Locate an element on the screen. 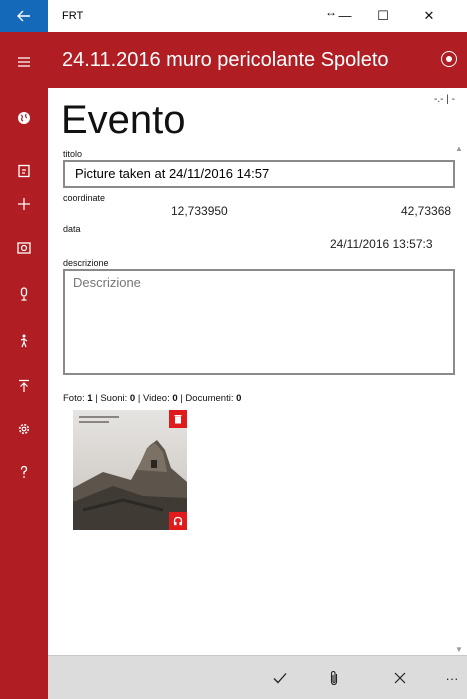 Image resolution: width=467 pixels, height=699 pixels. sidebar-item-map is located at coordinates (24, 118).